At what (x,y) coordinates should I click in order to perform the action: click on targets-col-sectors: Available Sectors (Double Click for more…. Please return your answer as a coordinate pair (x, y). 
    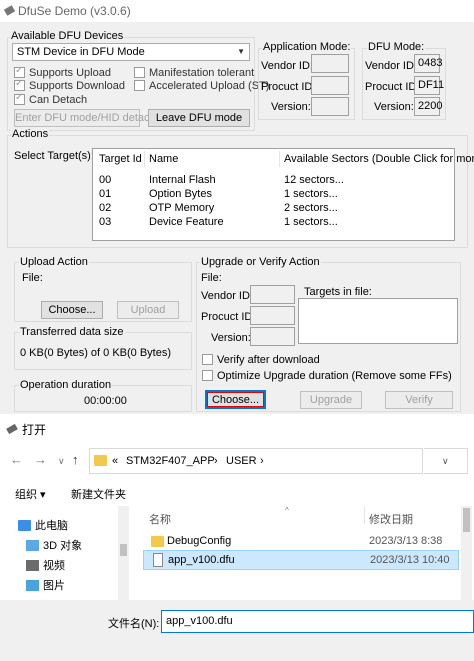
    Looking at the image, I should click on (379, 159).